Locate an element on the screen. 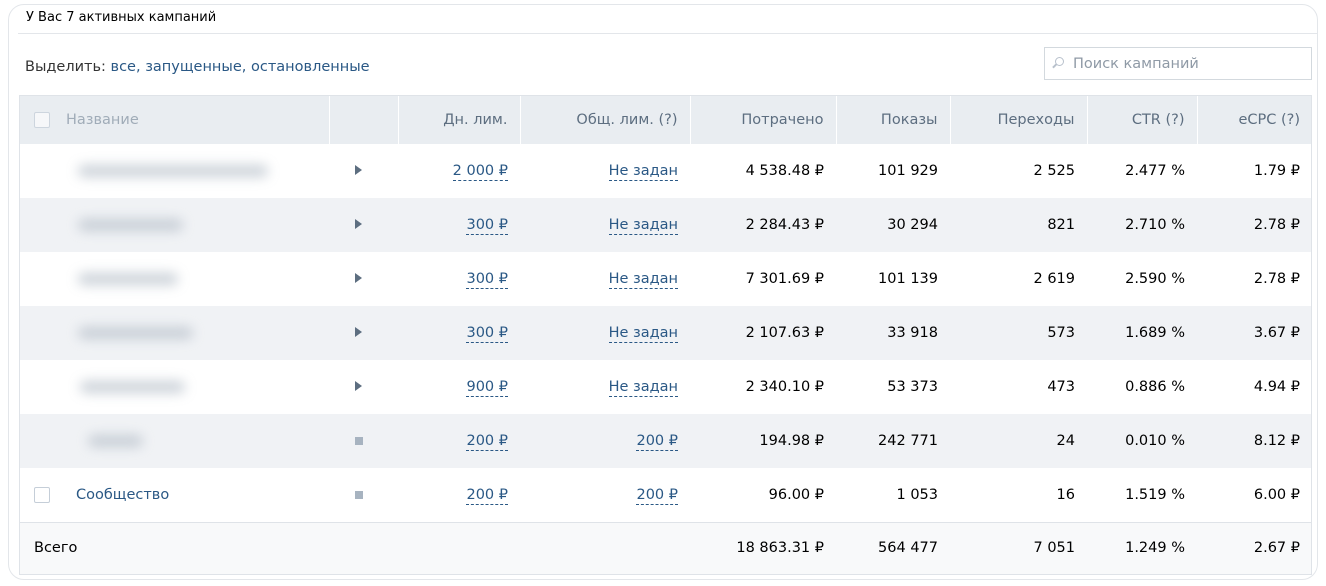 The width and height of the screenshot is (1326, 586). clicks-cell: 821 is located at coordinates (1061, 225).